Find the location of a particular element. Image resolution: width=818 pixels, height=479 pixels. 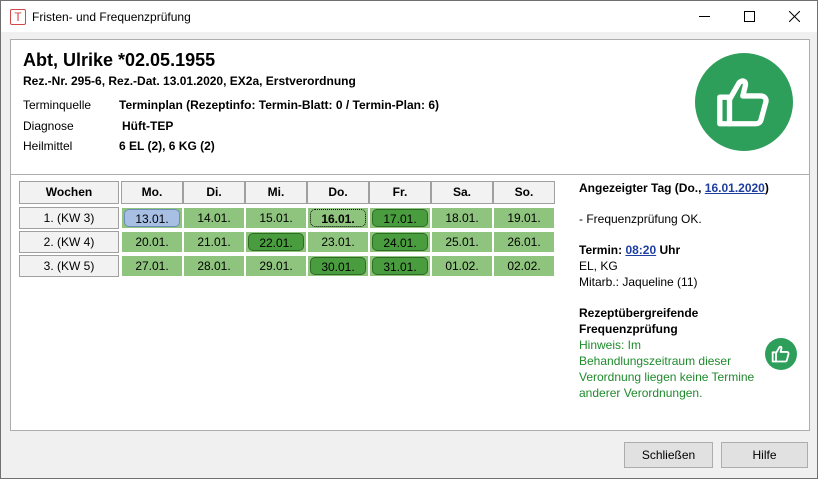

info-label-terminquelle: Terminquelle is located at coordinates (57, 105).